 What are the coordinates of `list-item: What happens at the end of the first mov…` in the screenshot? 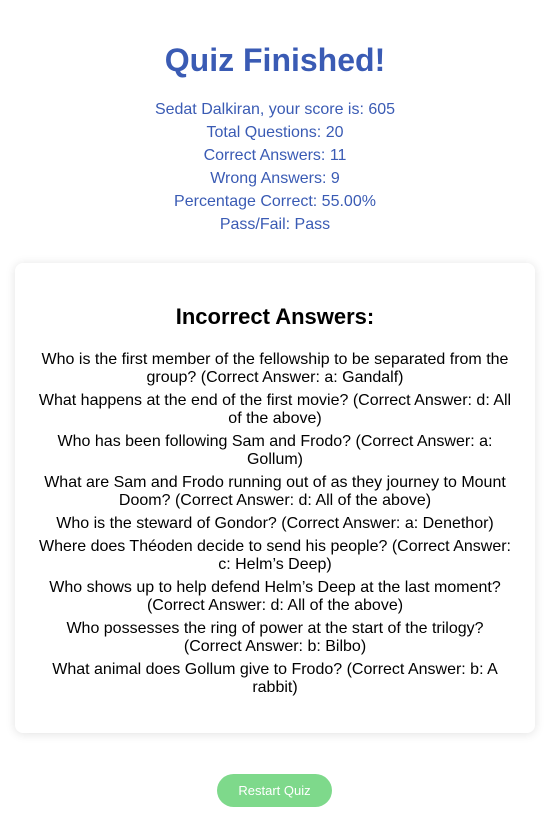 It's located at (275, 409).